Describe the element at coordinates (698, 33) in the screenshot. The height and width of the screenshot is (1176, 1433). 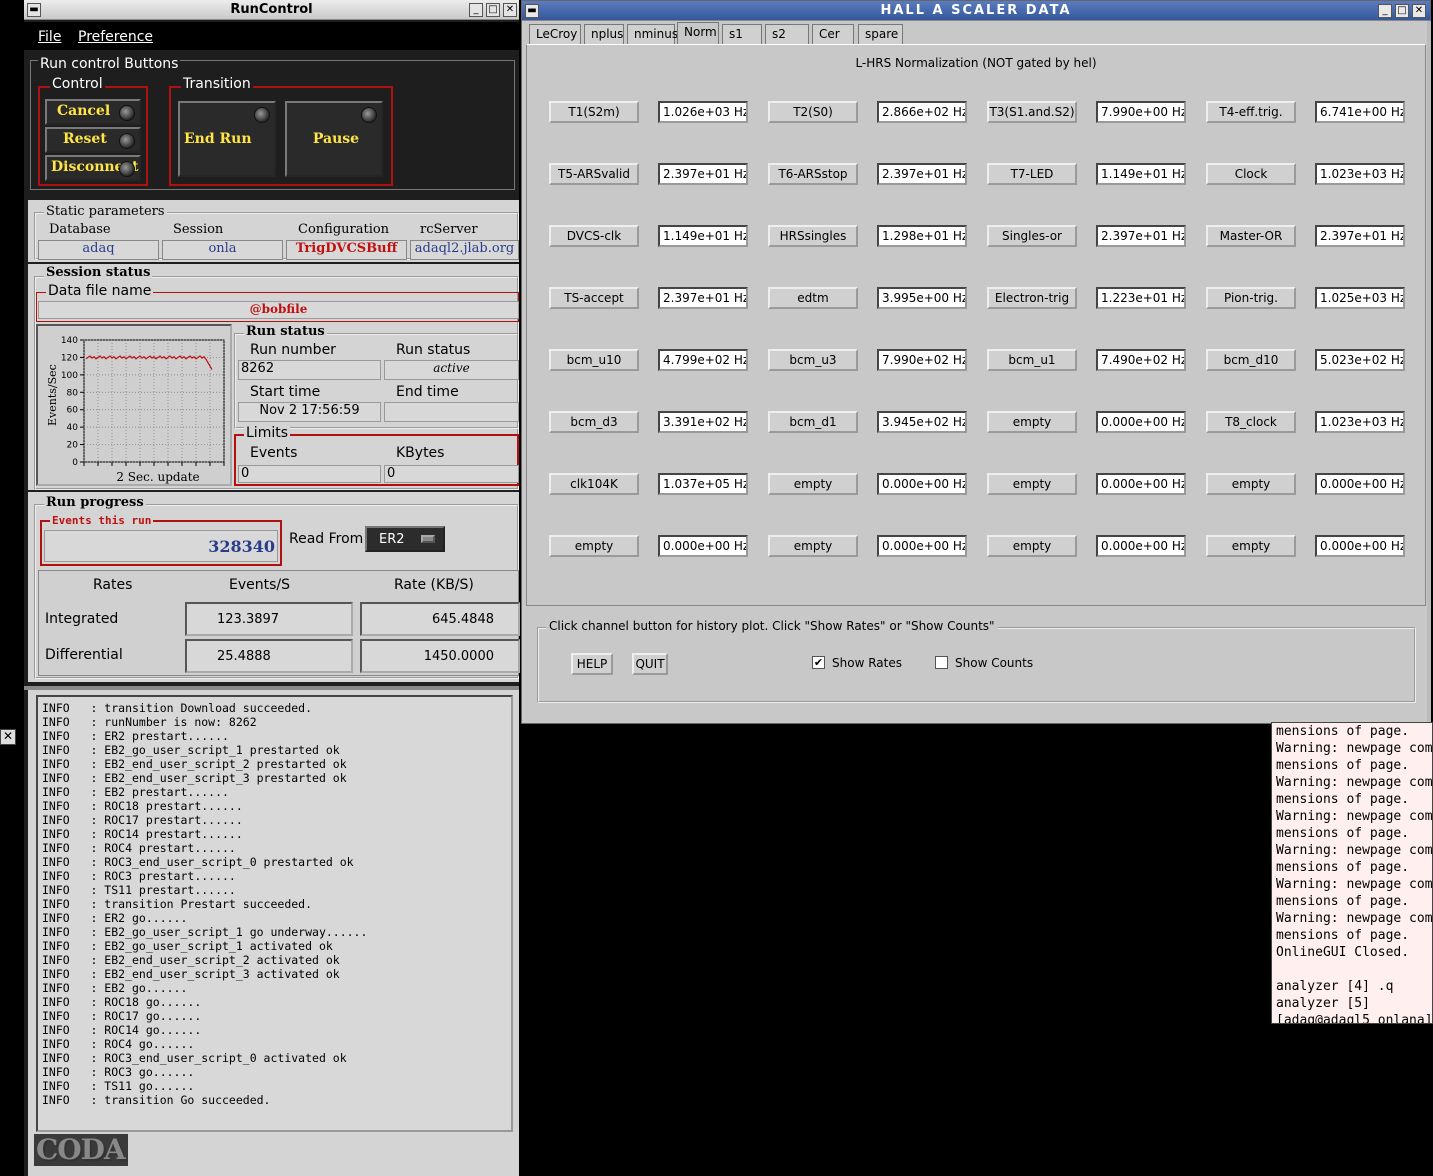
I see `tab-norm: Norm` at that location.